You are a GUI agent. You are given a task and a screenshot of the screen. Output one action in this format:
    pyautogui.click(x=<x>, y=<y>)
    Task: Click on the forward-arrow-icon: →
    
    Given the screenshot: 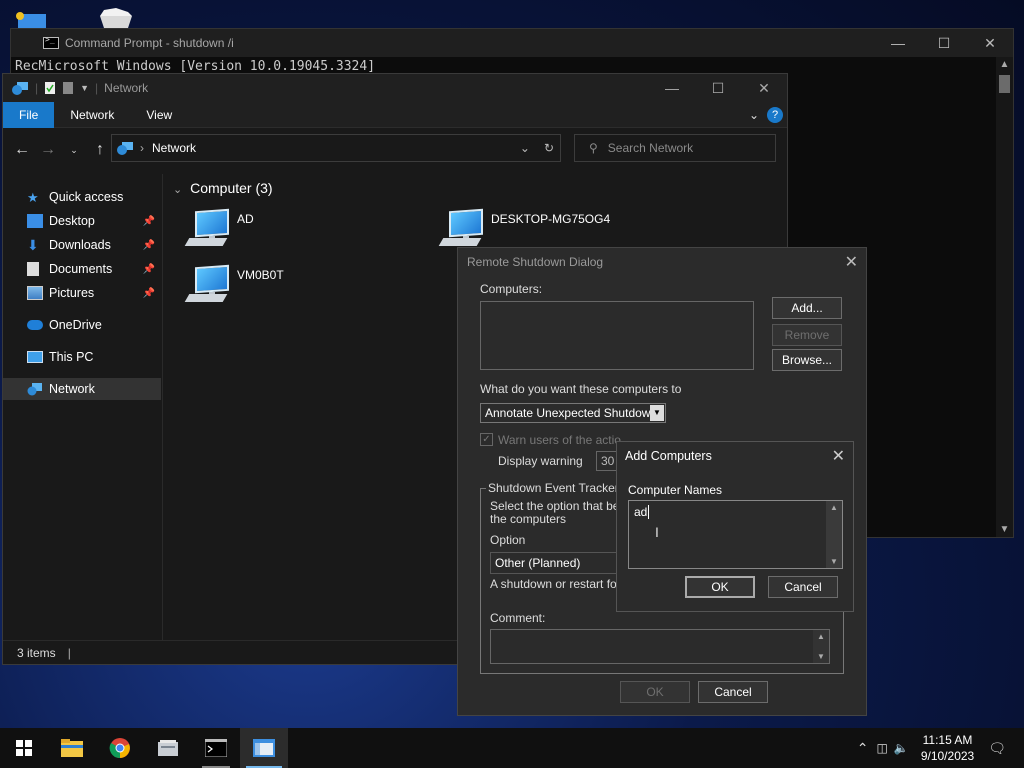 What is the action you would take?
    pyautogui.click(x=48, y=150)
    